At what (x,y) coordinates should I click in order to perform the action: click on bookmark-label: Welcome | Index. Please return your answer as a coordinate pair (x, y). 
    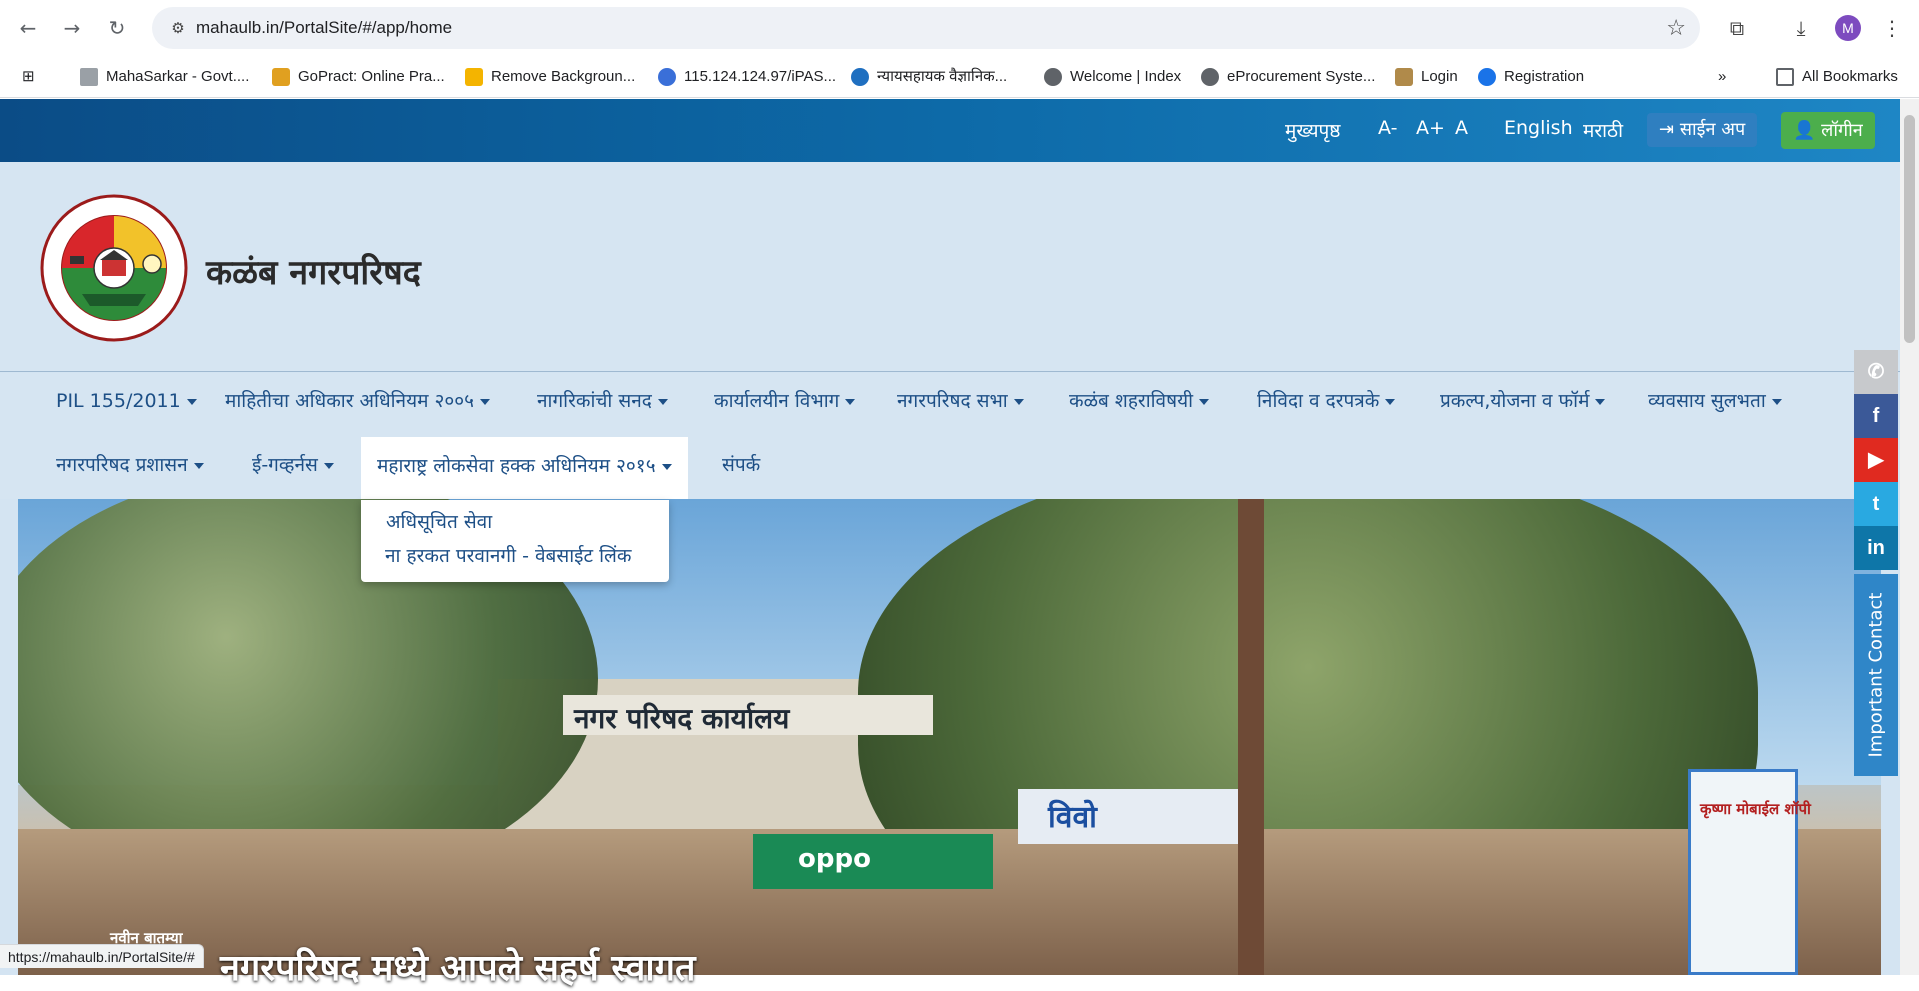
    Looking at the image, I should click on (1126, 76).